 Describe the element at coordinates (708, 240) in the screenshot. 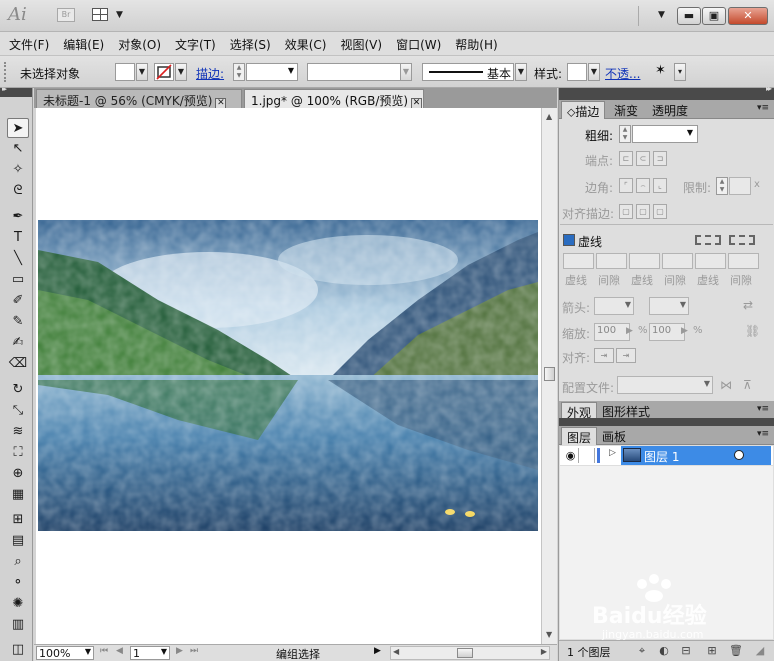

I see `dash-preserve-icon` at that location.